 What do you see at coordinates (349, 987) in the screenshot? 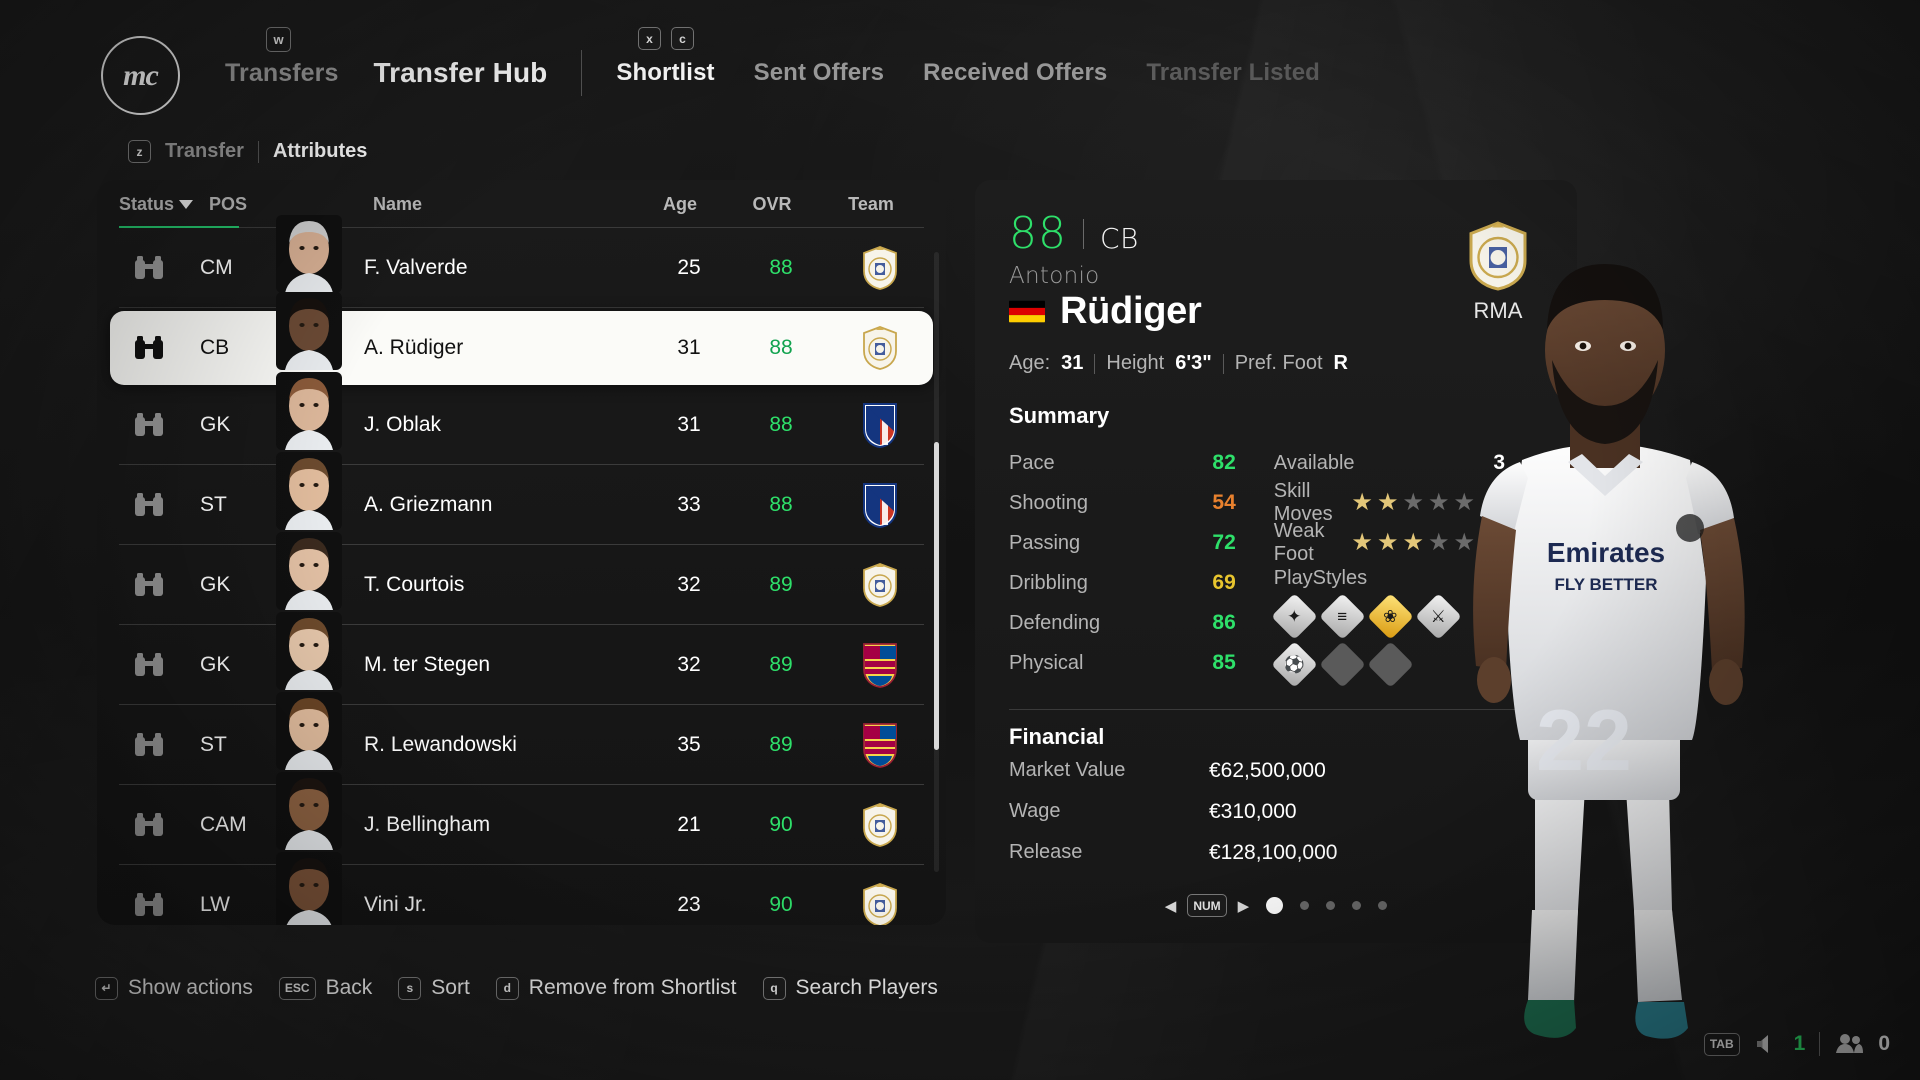
I see `action-label: Back` at bounding box center [349, 987].